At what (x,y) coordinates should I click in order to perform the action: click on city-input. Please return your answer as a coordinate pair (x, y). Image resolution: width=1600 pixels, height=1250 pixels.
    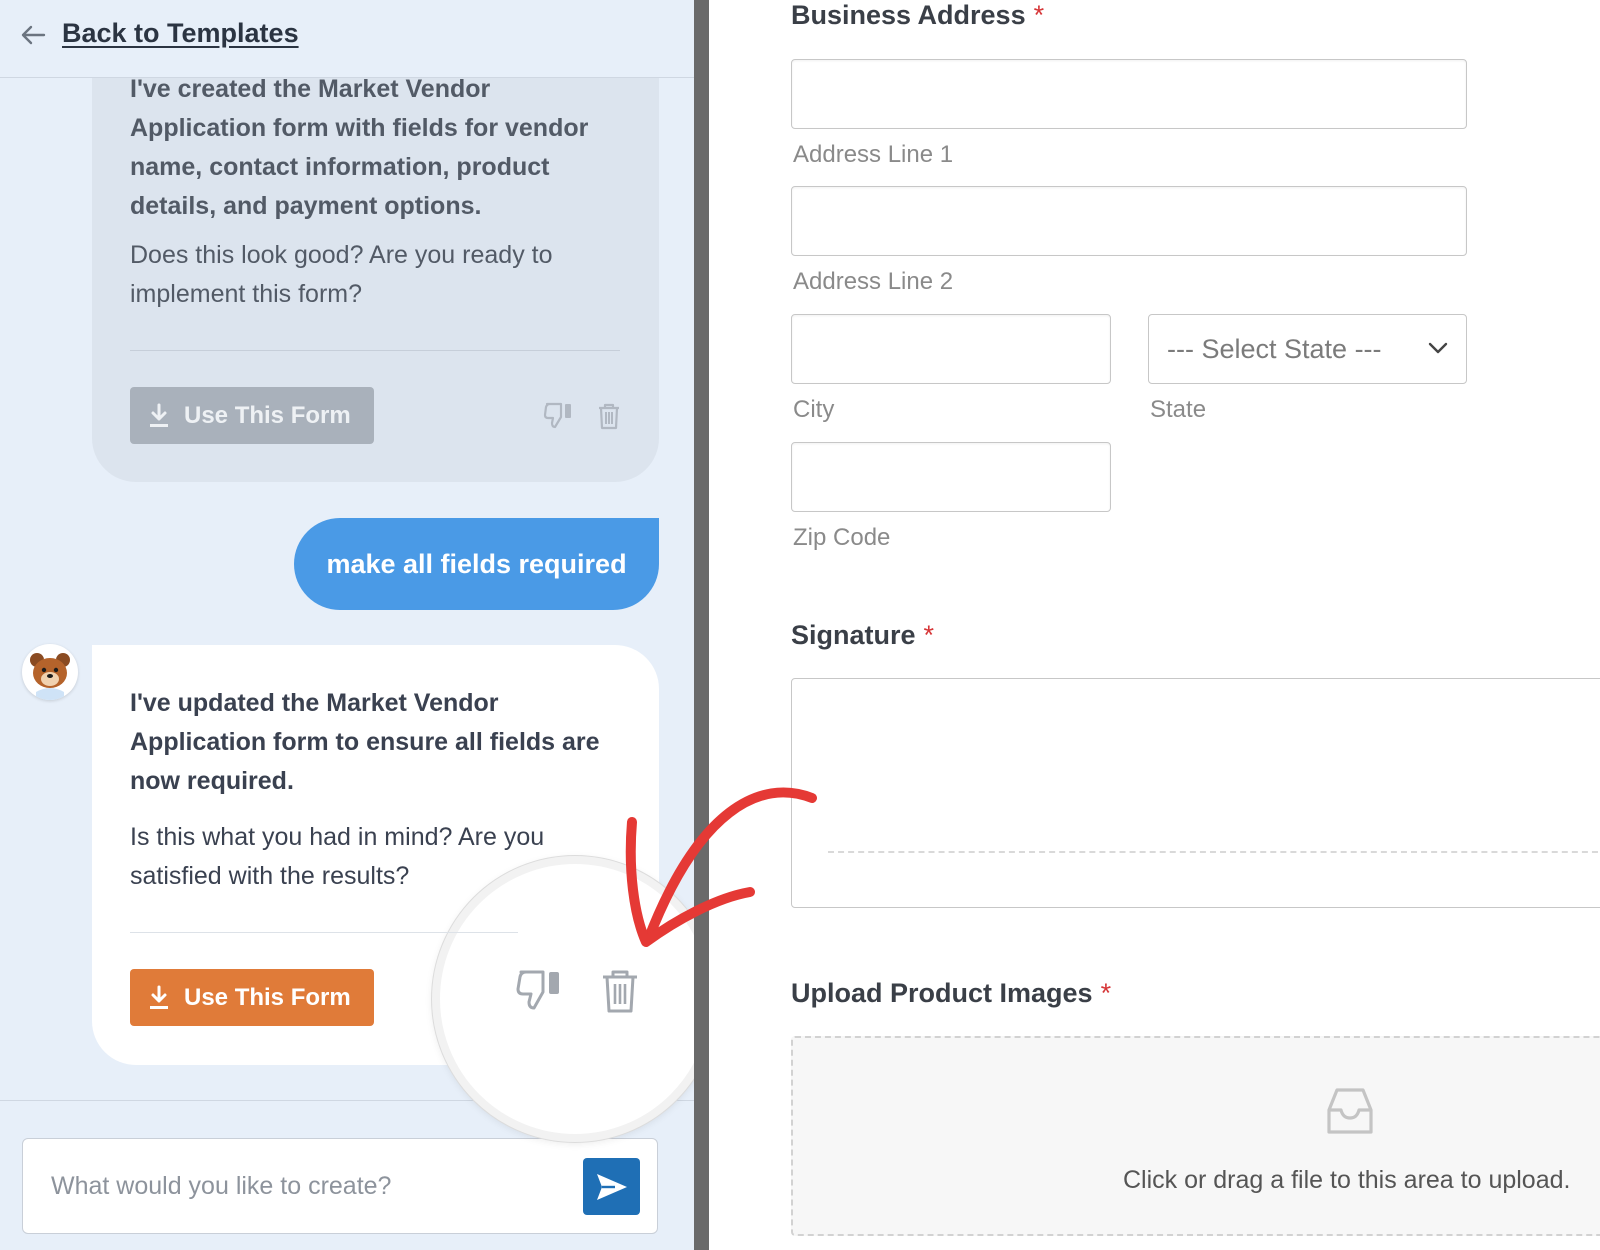
    Looking at the image, I should click on (951, 349).